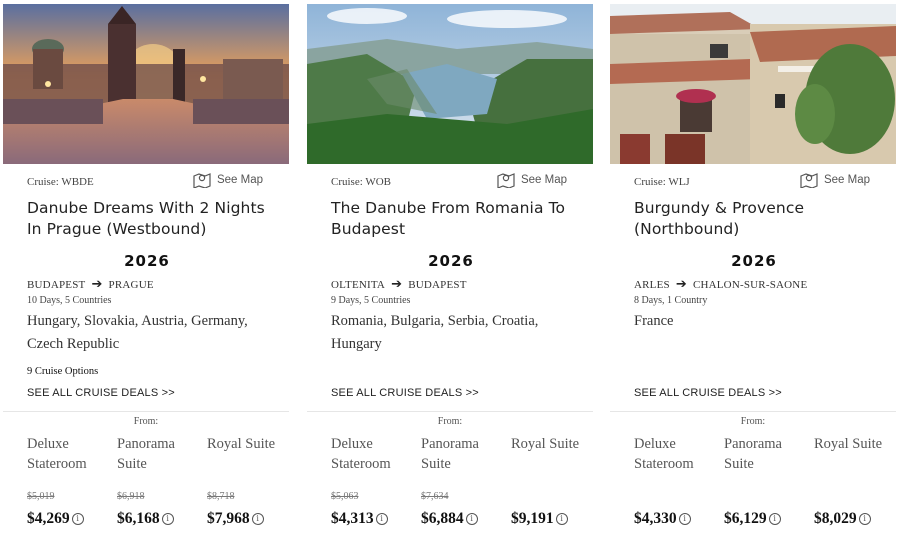 This screenshot has height=536, width=900. What do you see at coordinates (90, 284) in the screenshot?
I see `cruise-route: BUDAPEST ➔ PRAGUE` at bounding box center [90, 284].